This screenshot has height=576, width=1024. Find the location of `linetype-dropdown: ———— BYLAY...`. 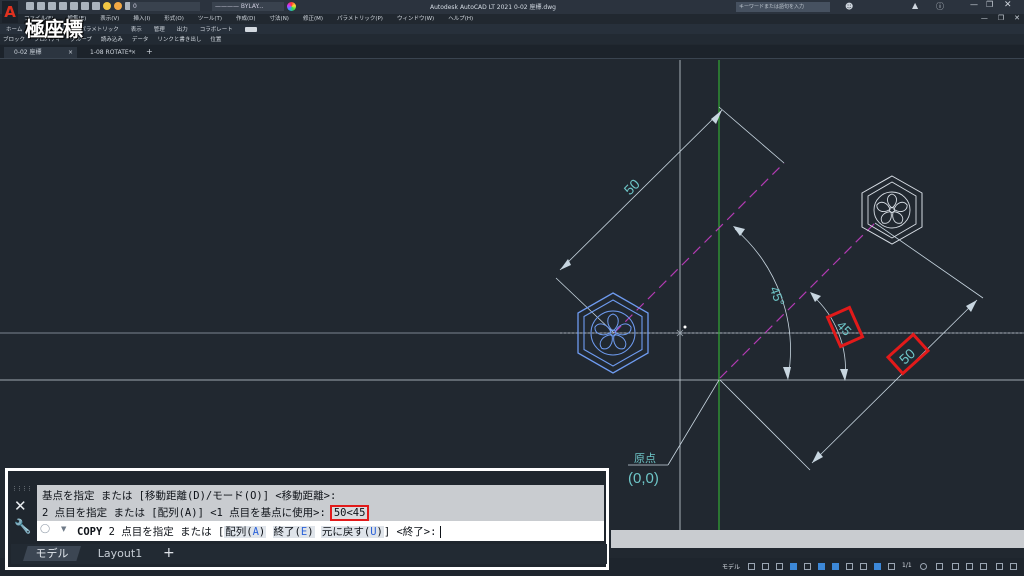

linetype-dropdown: ———— BYLAY... is located at coordinates (248, 6).